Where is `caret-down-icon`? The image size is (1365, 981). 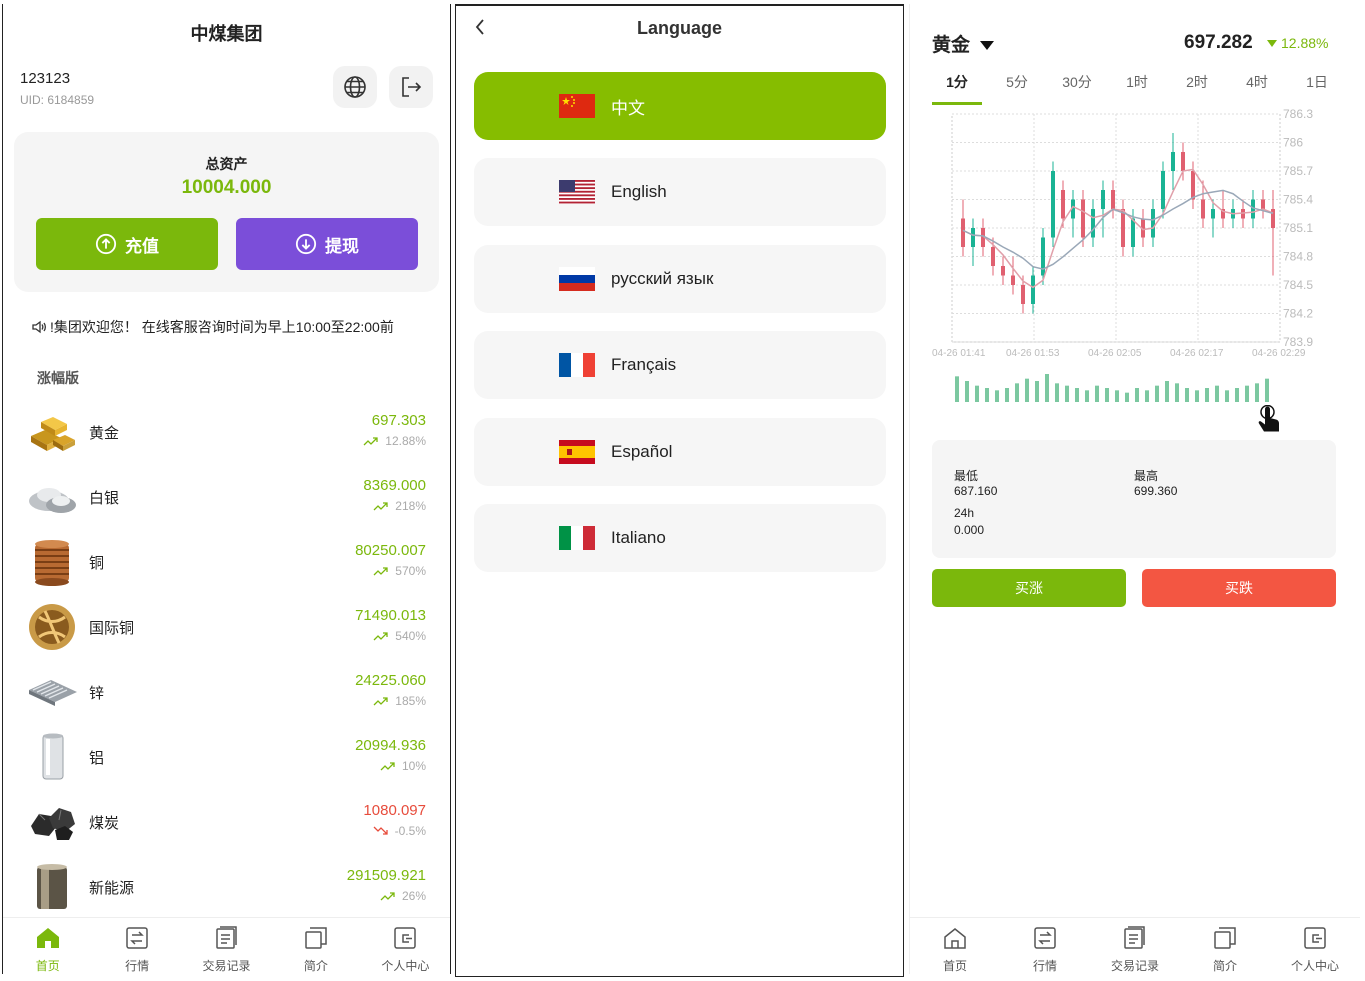
caret-down-icon is located at coordinates (987, 45).